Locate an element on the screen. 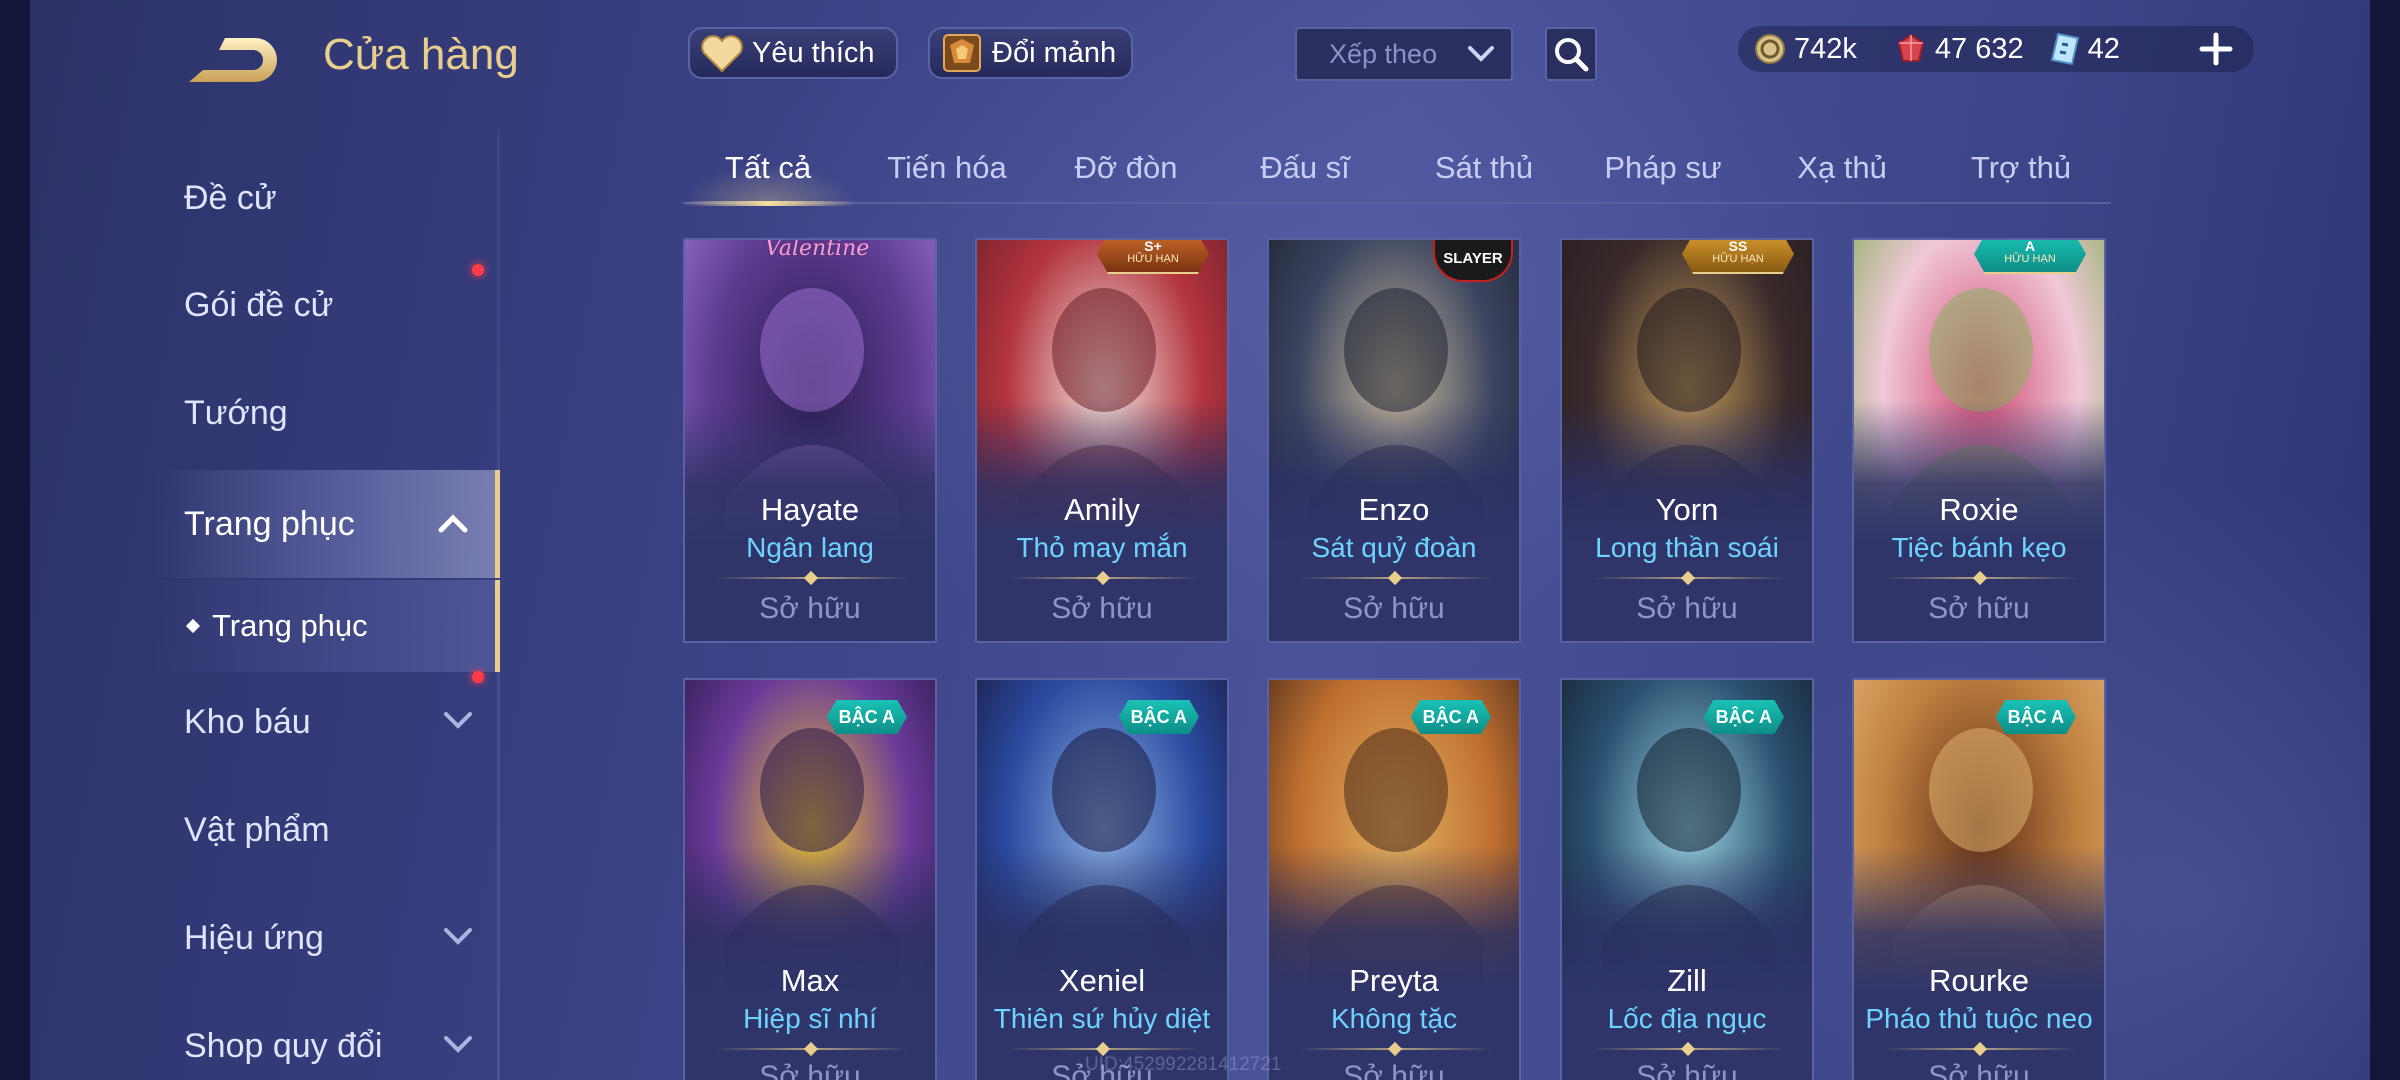 The image size is (2400, 1080). skin-card: A HỮU HẠN Roxie Tiệc bánh kẹo Sở hữu is located at coordinates (1979, 440).